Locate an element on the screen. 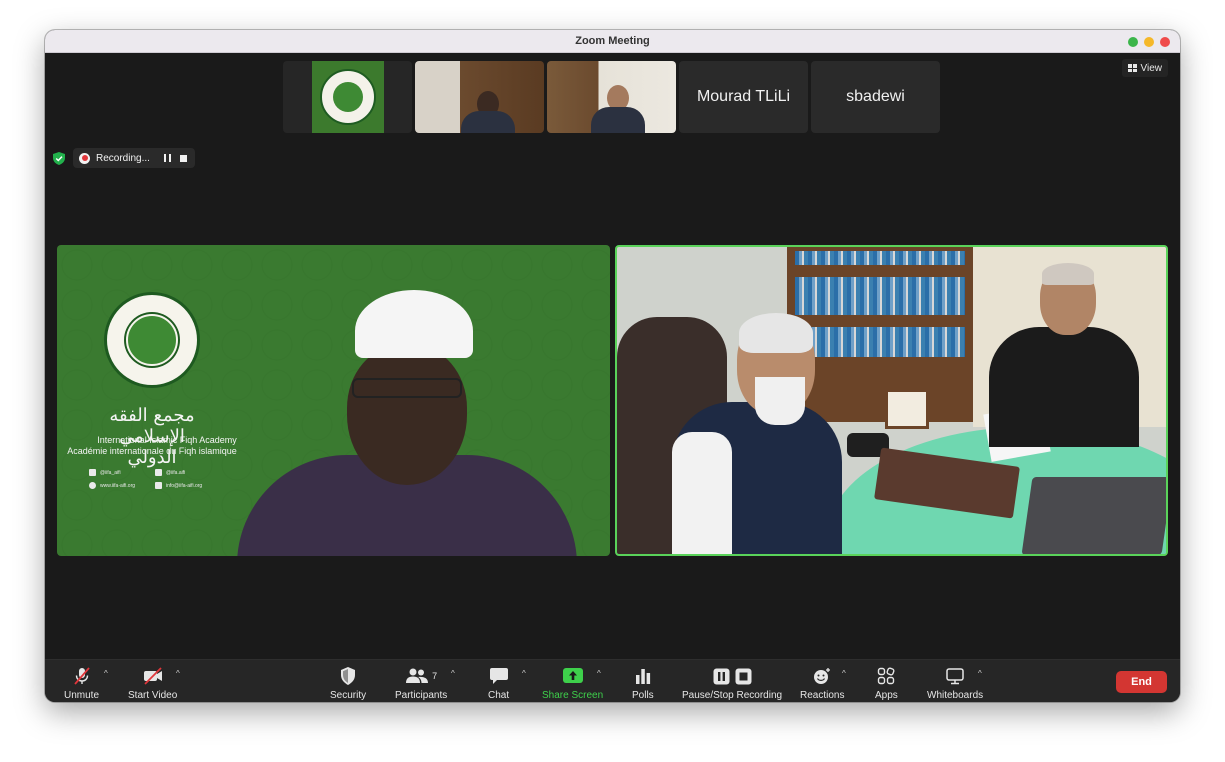 Image resolution: width=1225 pixels, height=762 pixels. contact-email: info@iifa-aifi.org is located at coordinates (190, 485).